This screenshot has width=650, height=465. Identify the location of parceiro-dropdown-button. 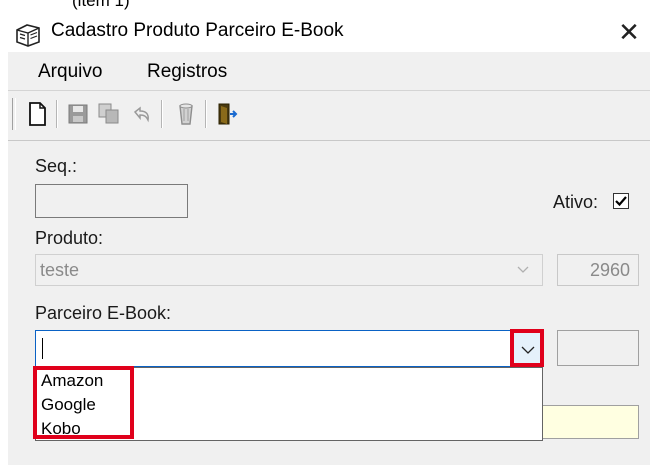
(527, 348).